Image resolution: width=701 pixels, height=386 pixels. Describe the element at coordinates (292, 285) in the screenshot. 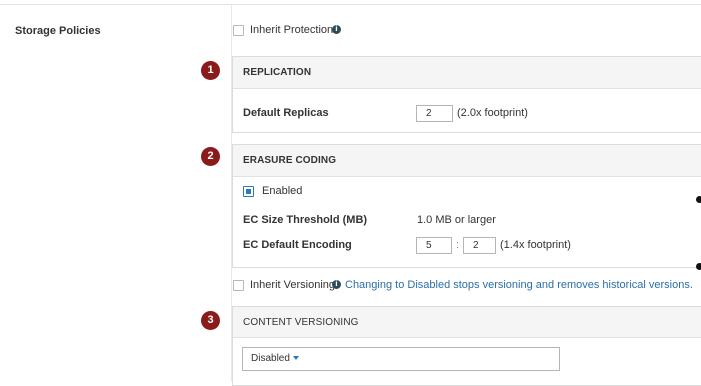

I see `inherit-versioning-label: Inherit Versioning` at that location.